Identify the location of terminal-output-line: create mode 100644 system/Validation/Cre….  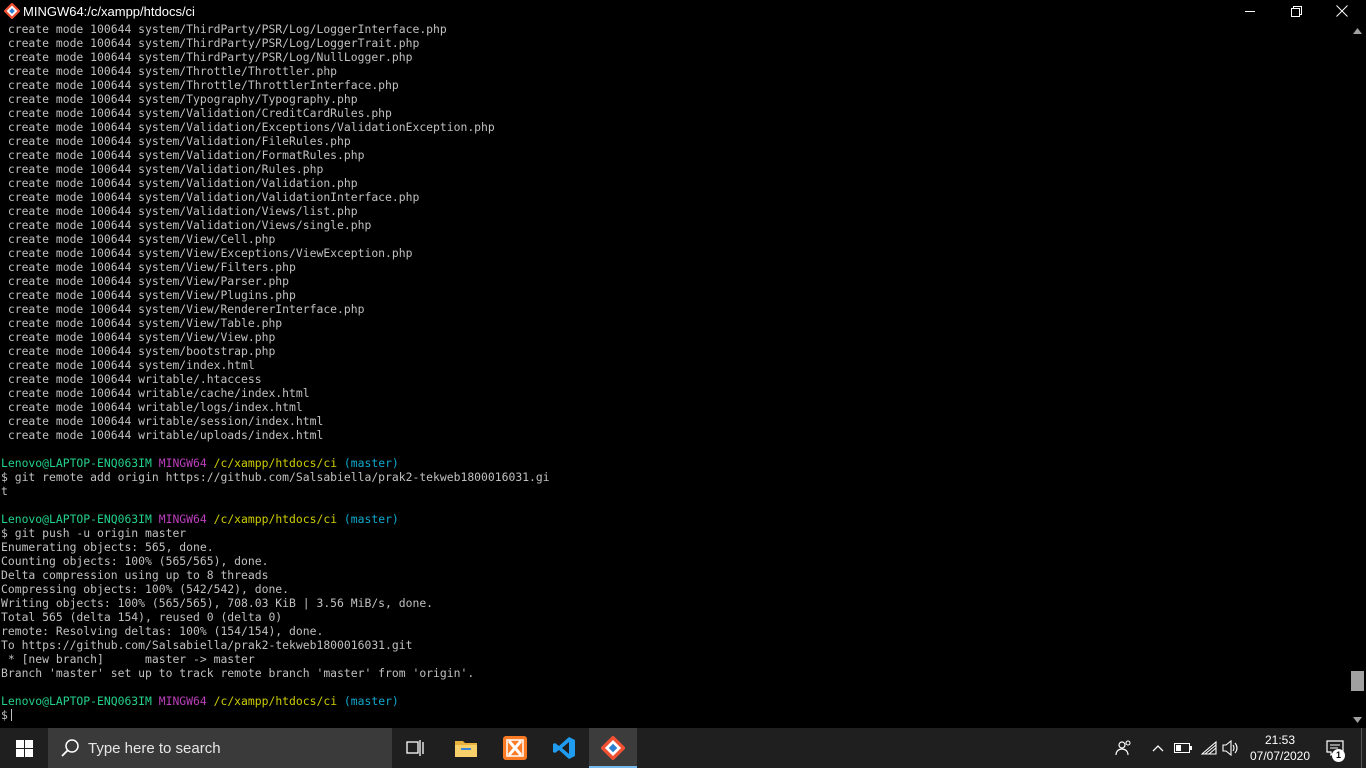
(196, 113).